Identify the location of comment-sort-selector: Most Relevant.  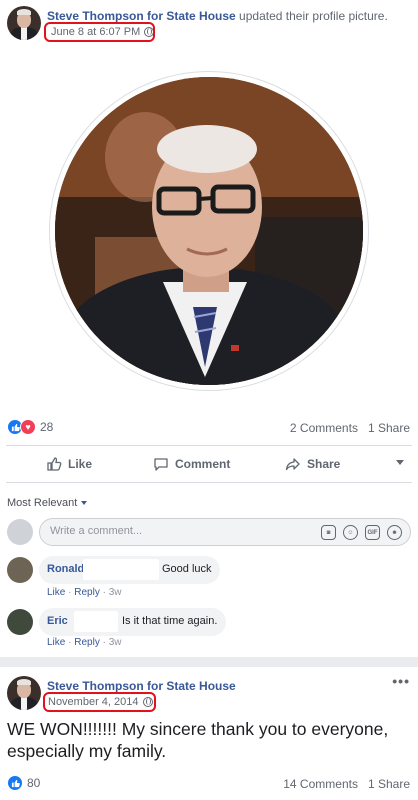
(47, 503).